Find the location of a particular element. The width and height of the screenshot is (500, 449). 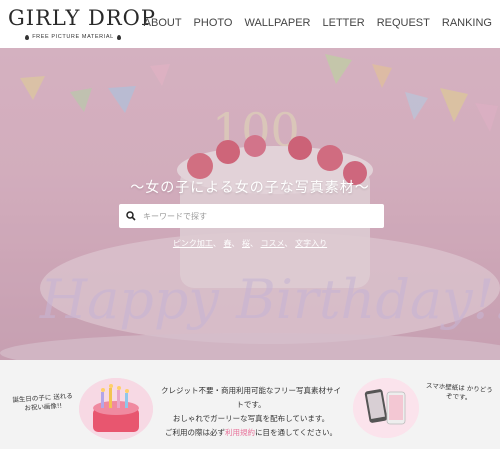

terms-link: 利用規約 is located at coordinates (240, 432).